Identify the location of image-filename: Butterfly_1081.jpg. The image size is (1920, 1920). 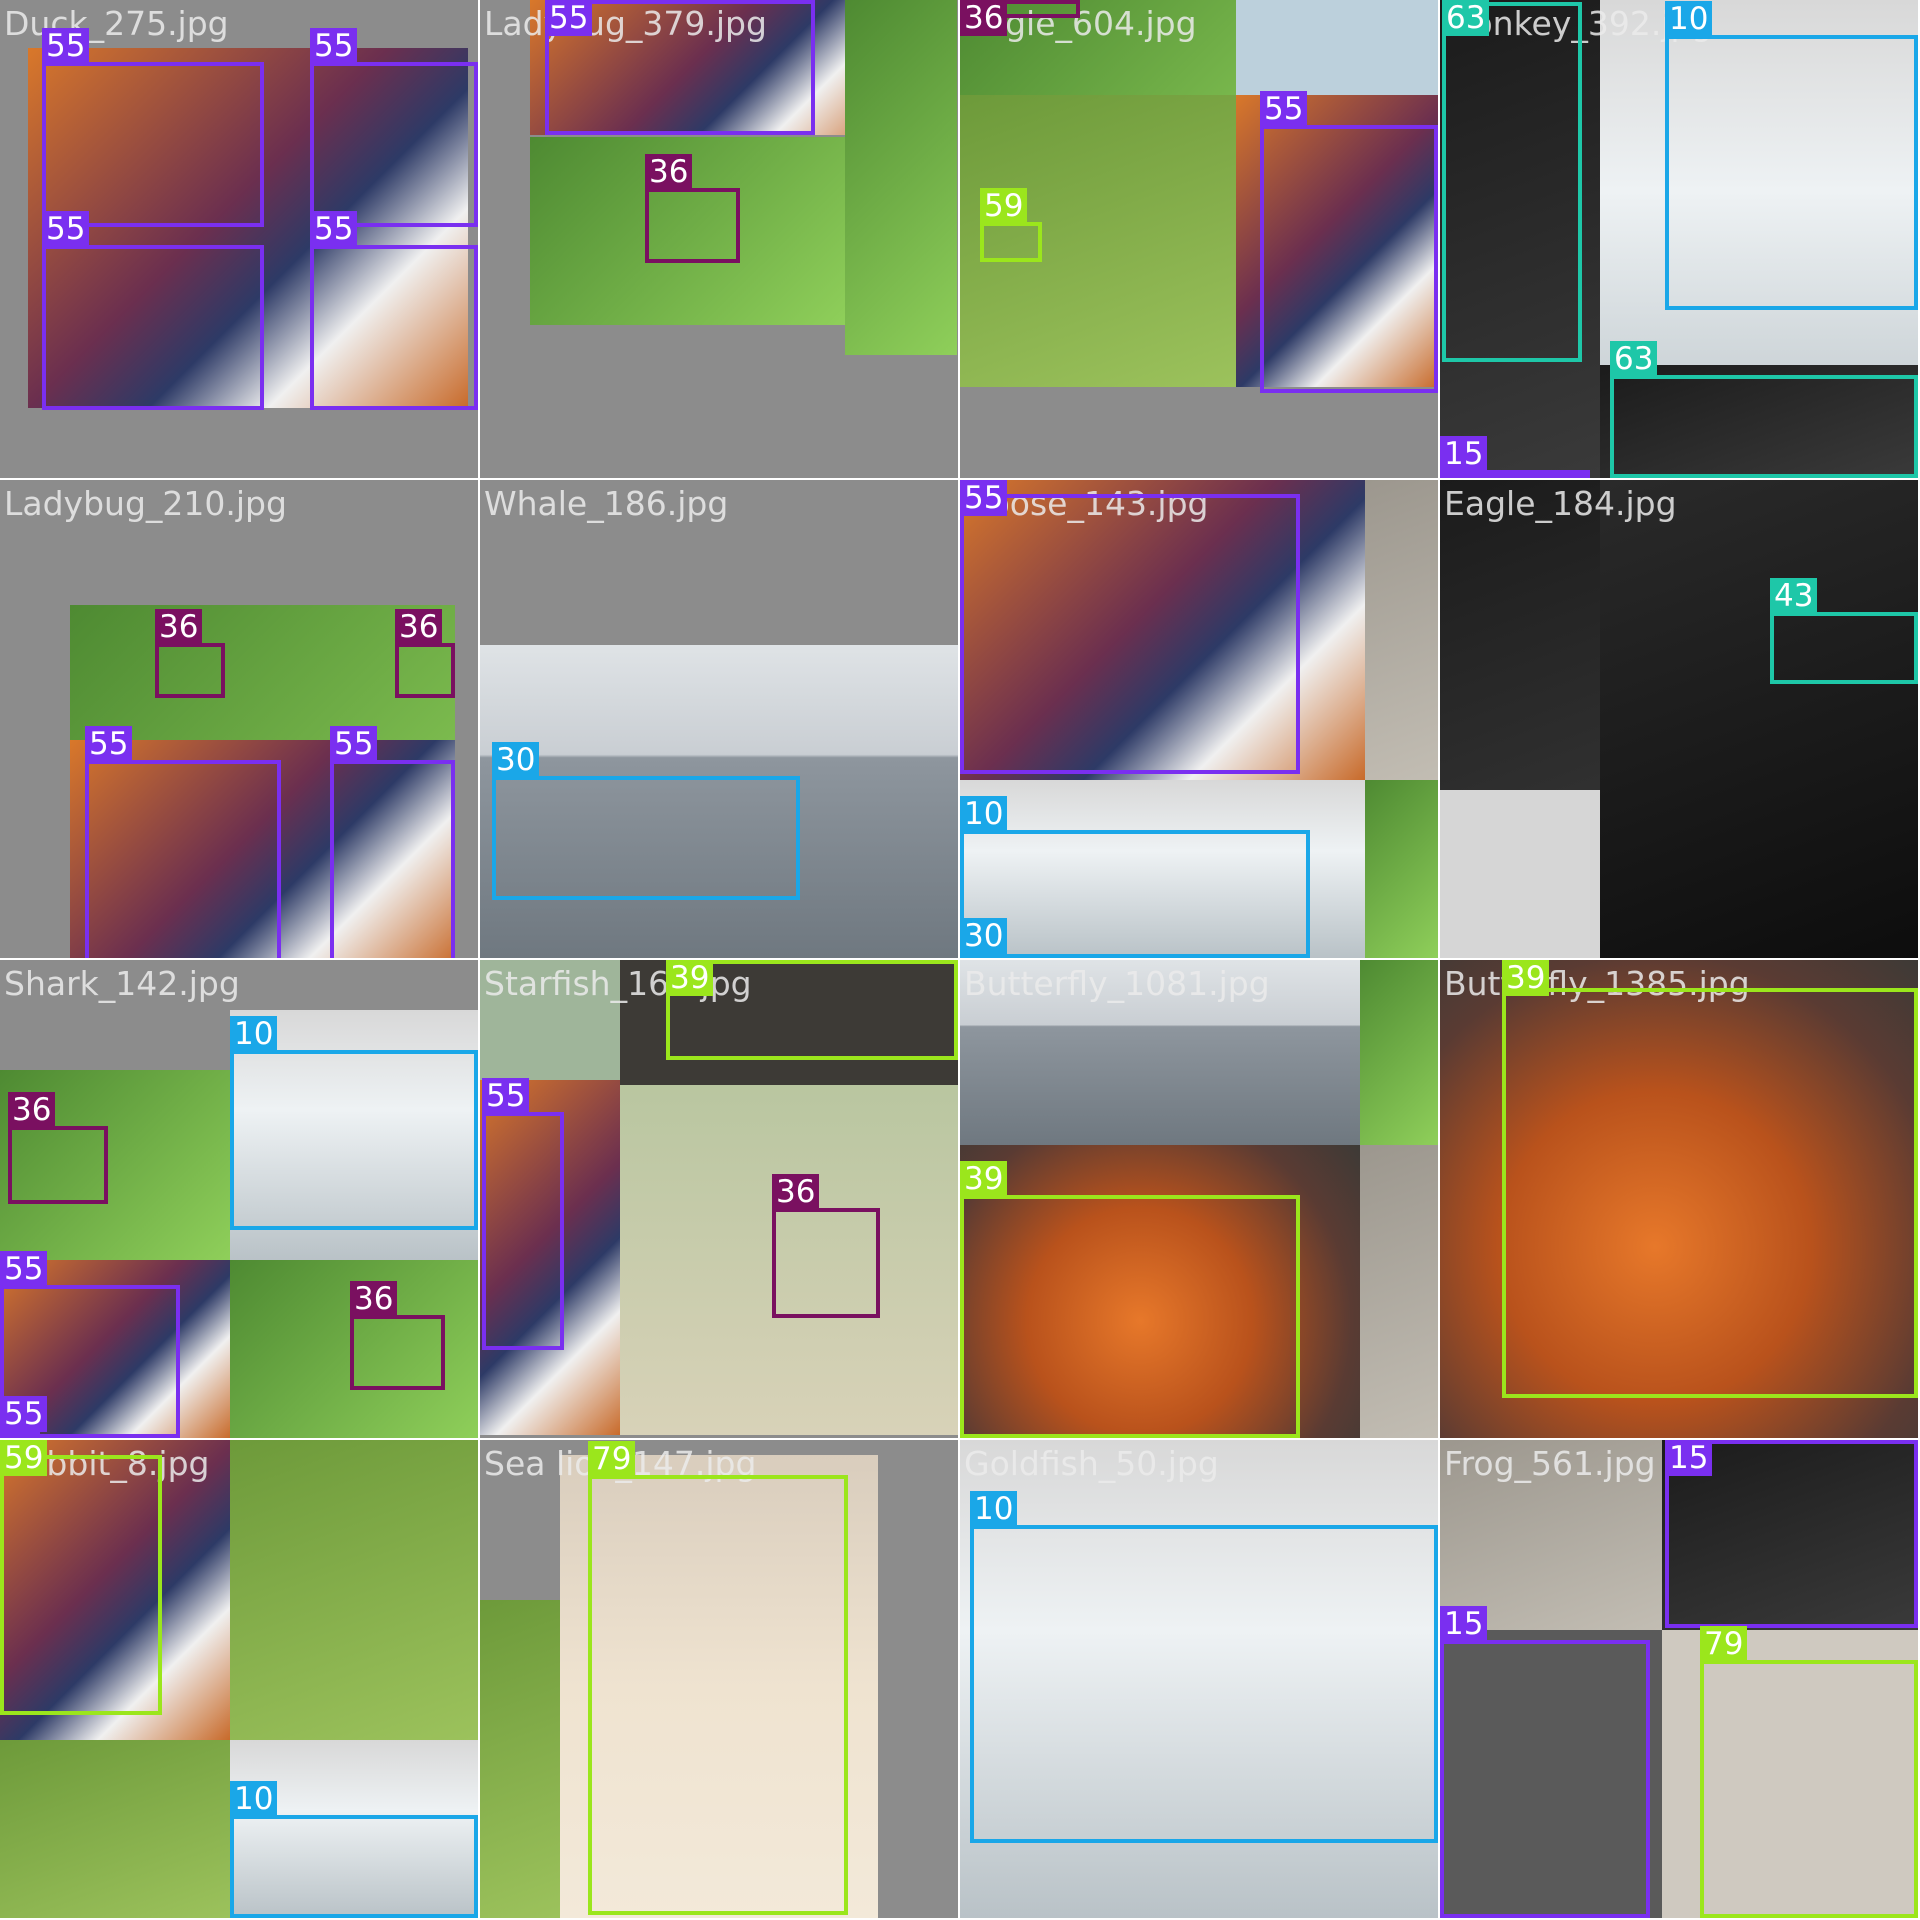
(1117, 983).